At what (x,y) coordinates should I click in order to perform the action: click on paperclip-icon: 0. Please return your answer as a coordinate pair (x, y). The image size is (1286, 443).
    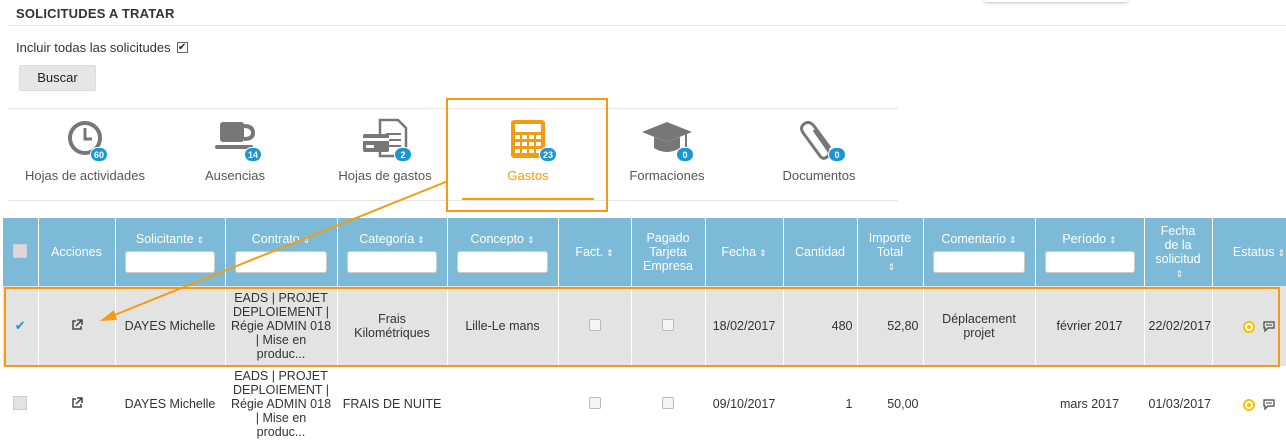
    Looking at the image, I should click on (820, 140).